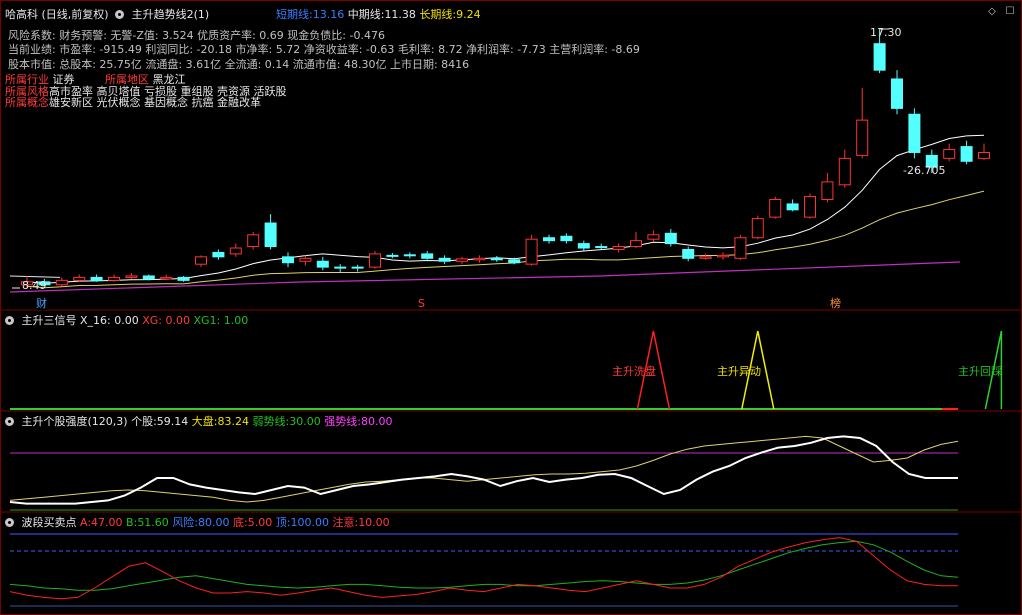 This screenshot has width=1022, height=615. What do you see at coordinates (49, 320) in the screenshot?
I see `signal-panel-title: 主升三信号` at bounding box center [49, 320].